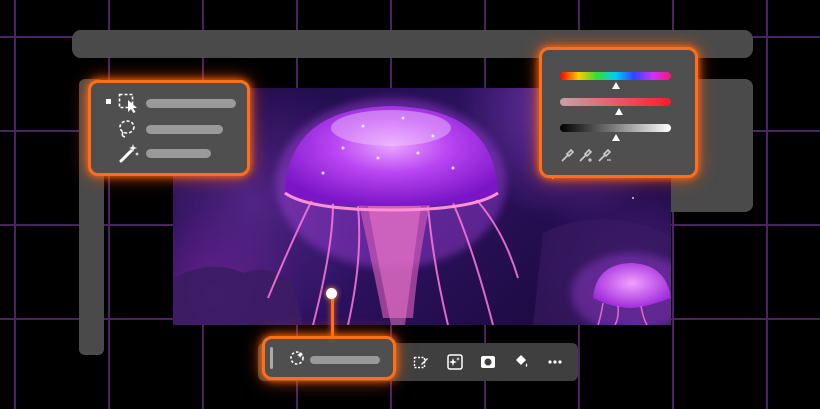  Describe the element at coordinates (332, 316) in the screenshot. I see `callout-connector-line` at that location.